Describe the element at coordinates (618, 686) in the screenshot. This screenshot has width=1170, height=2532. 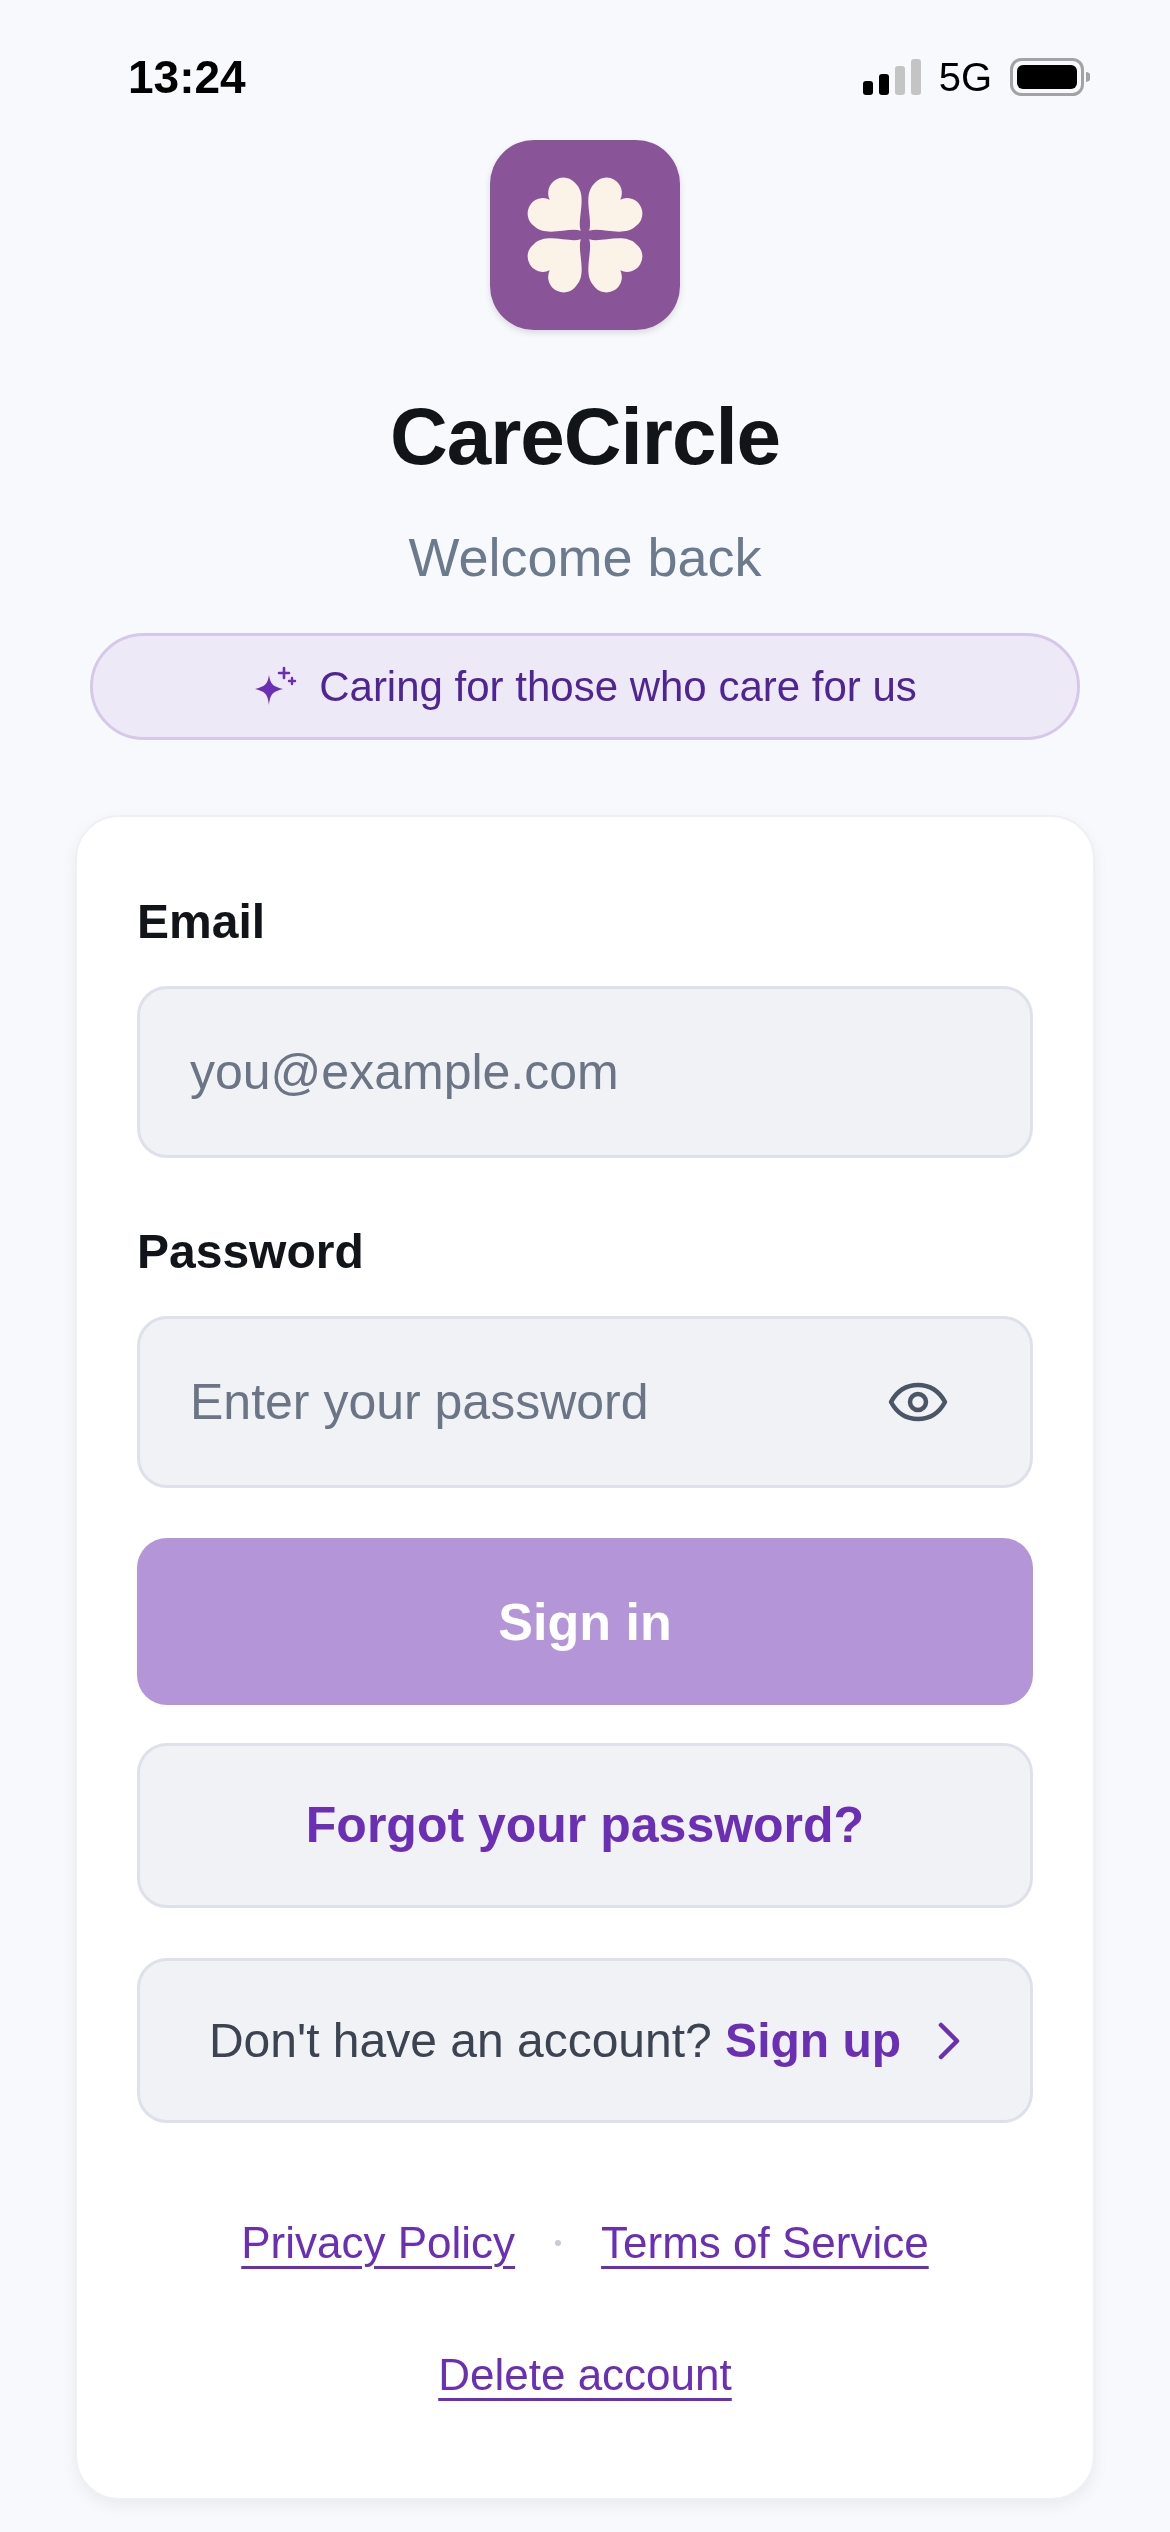
I see `tagline-text: Caring for those who care for us` at that location.